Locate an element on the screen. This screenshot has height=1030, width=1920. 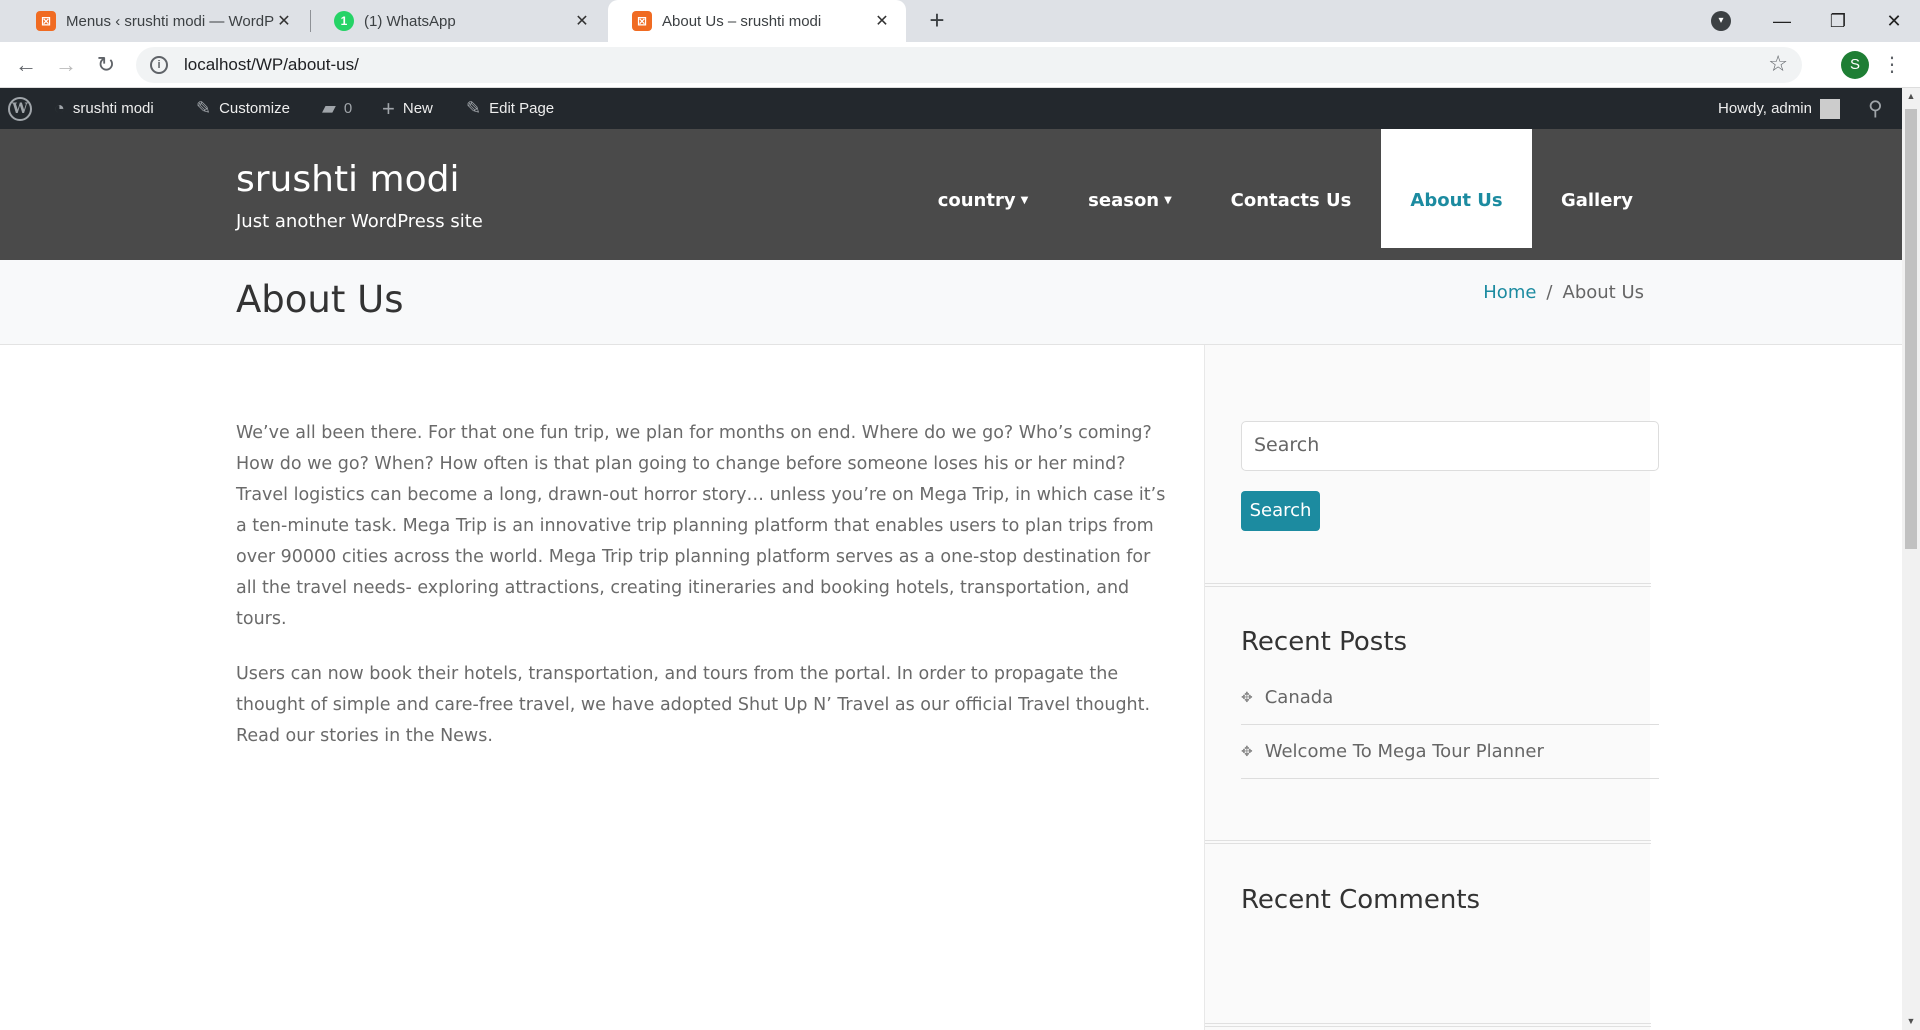
menu-item-season: season ▼ is located at coordinates (1130, 188).